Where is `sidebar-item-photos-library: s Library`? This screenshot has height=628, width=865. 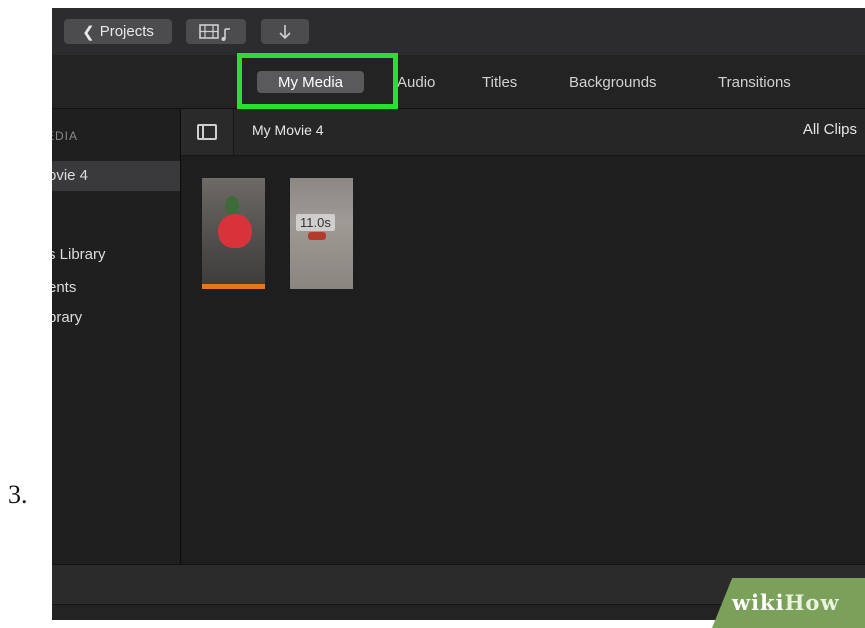 sidebar-item-photos-library: s Library is located at coordinates (79, 254).